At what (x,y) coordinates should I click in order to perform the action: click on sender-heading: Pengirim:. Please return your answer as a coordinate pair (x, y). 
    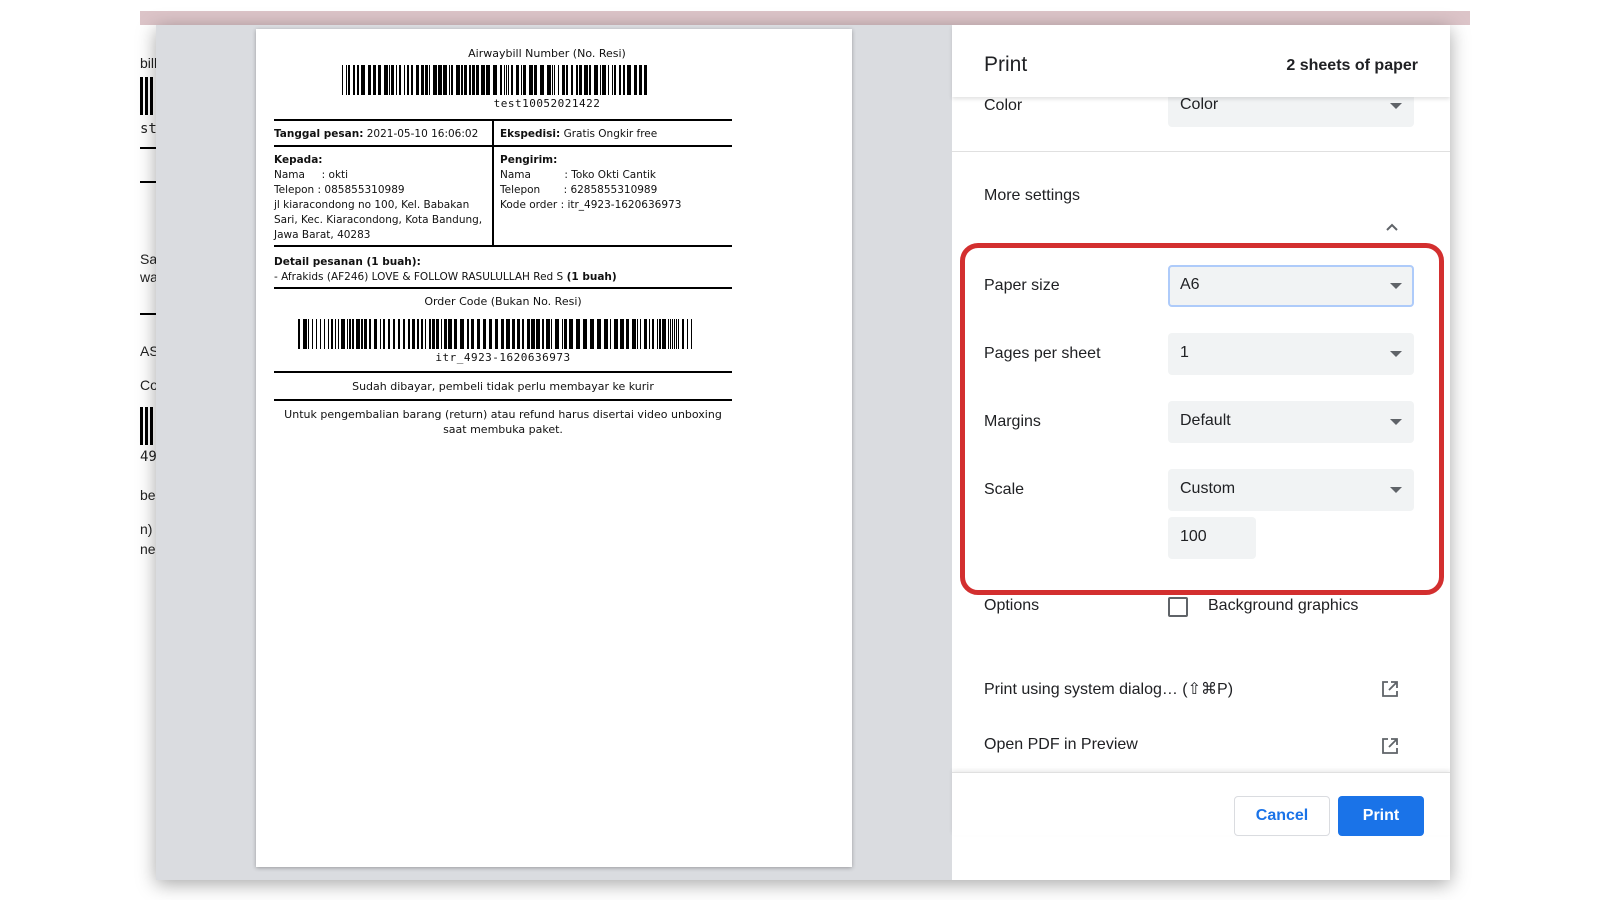
    Looking at the image, I should click on (529, 160).